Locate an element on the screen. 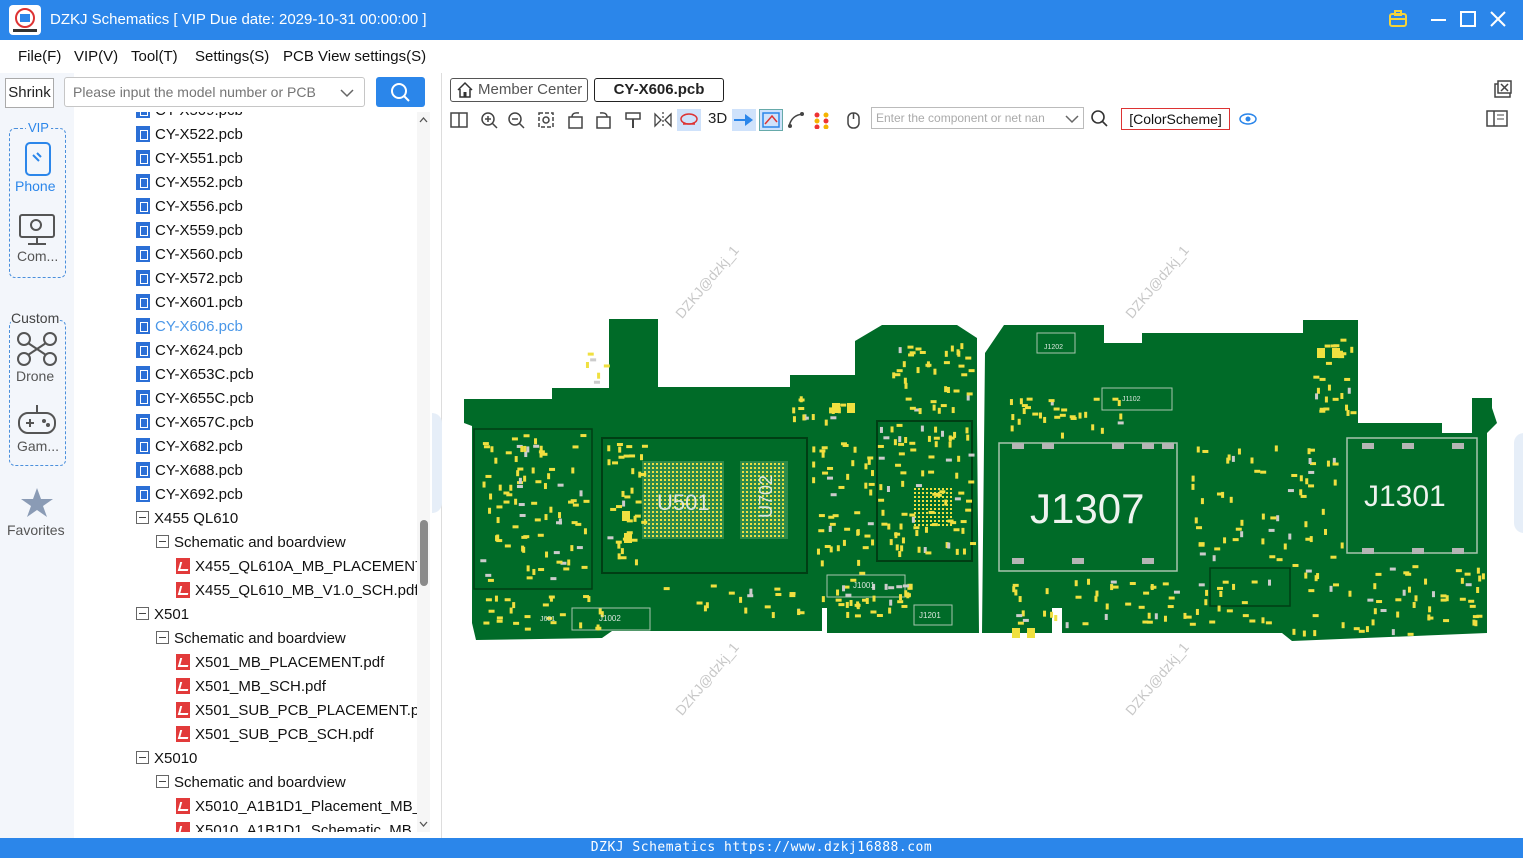 This screenshot has height=863, width=1523. tree-file: CY-X682.pcb is located at coordinates (189, 450).